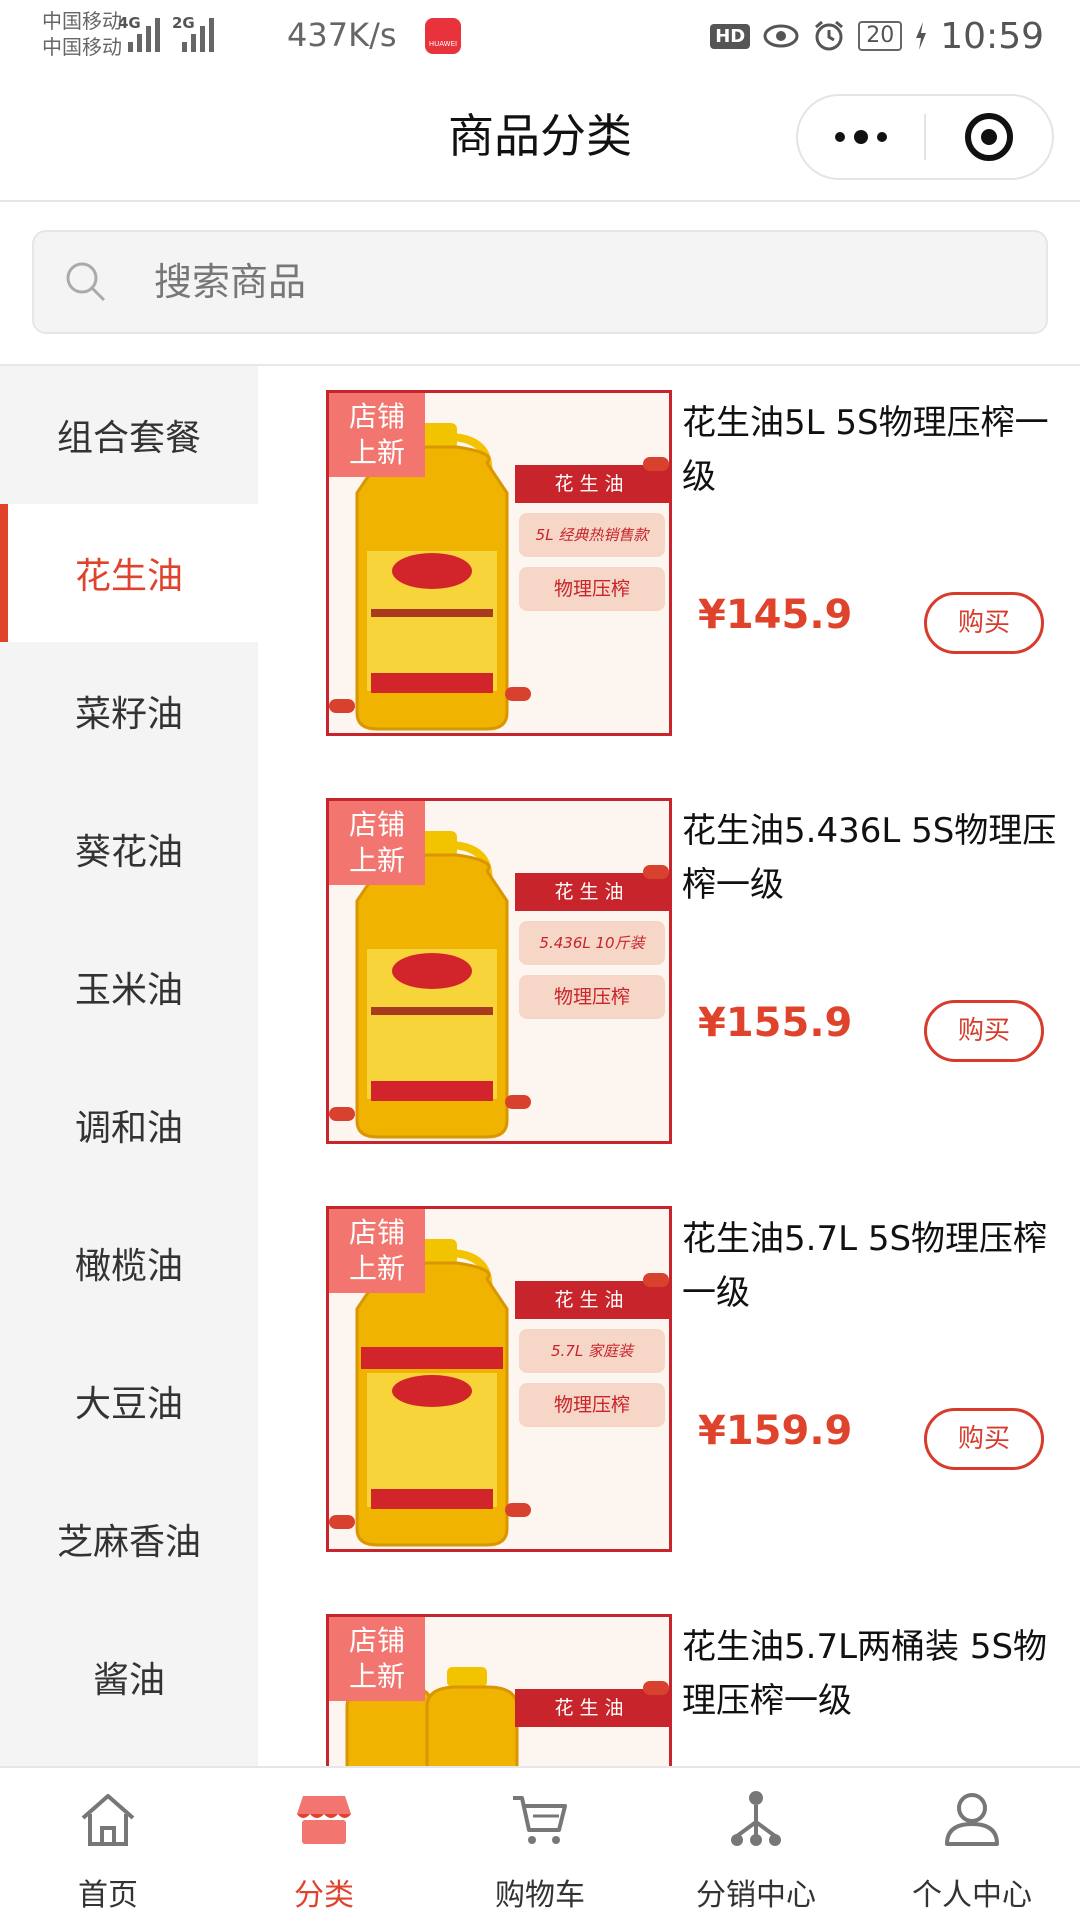 The width and height of the screenshot is (1080, 1920). What do you see at coordinates (108, 1820) in the screenshot?
I see `home-icon` at bounding box center [108, 1820].